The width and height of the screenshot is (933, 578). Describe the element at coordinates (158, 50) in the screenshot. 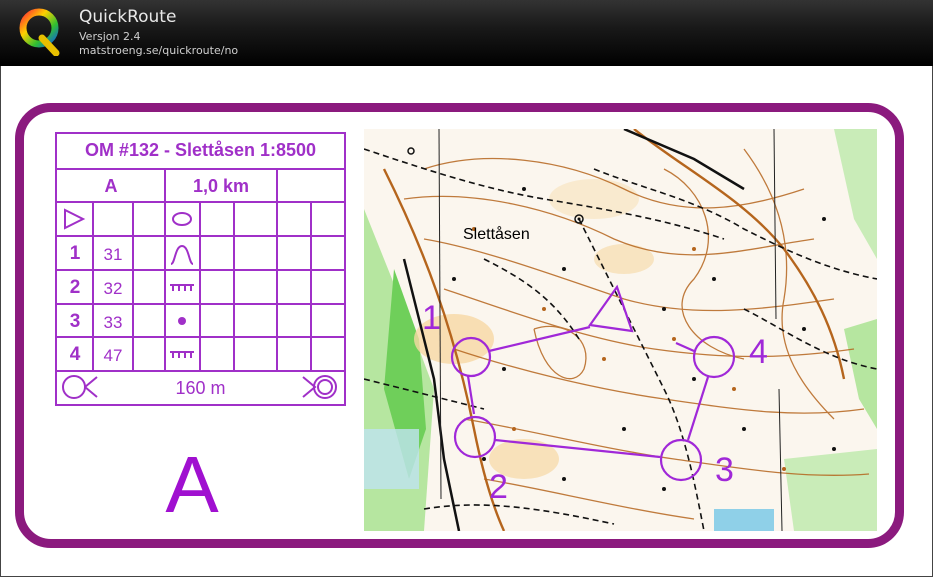

I see `app-url: matstroeng.se/quickroute/no` at that location.